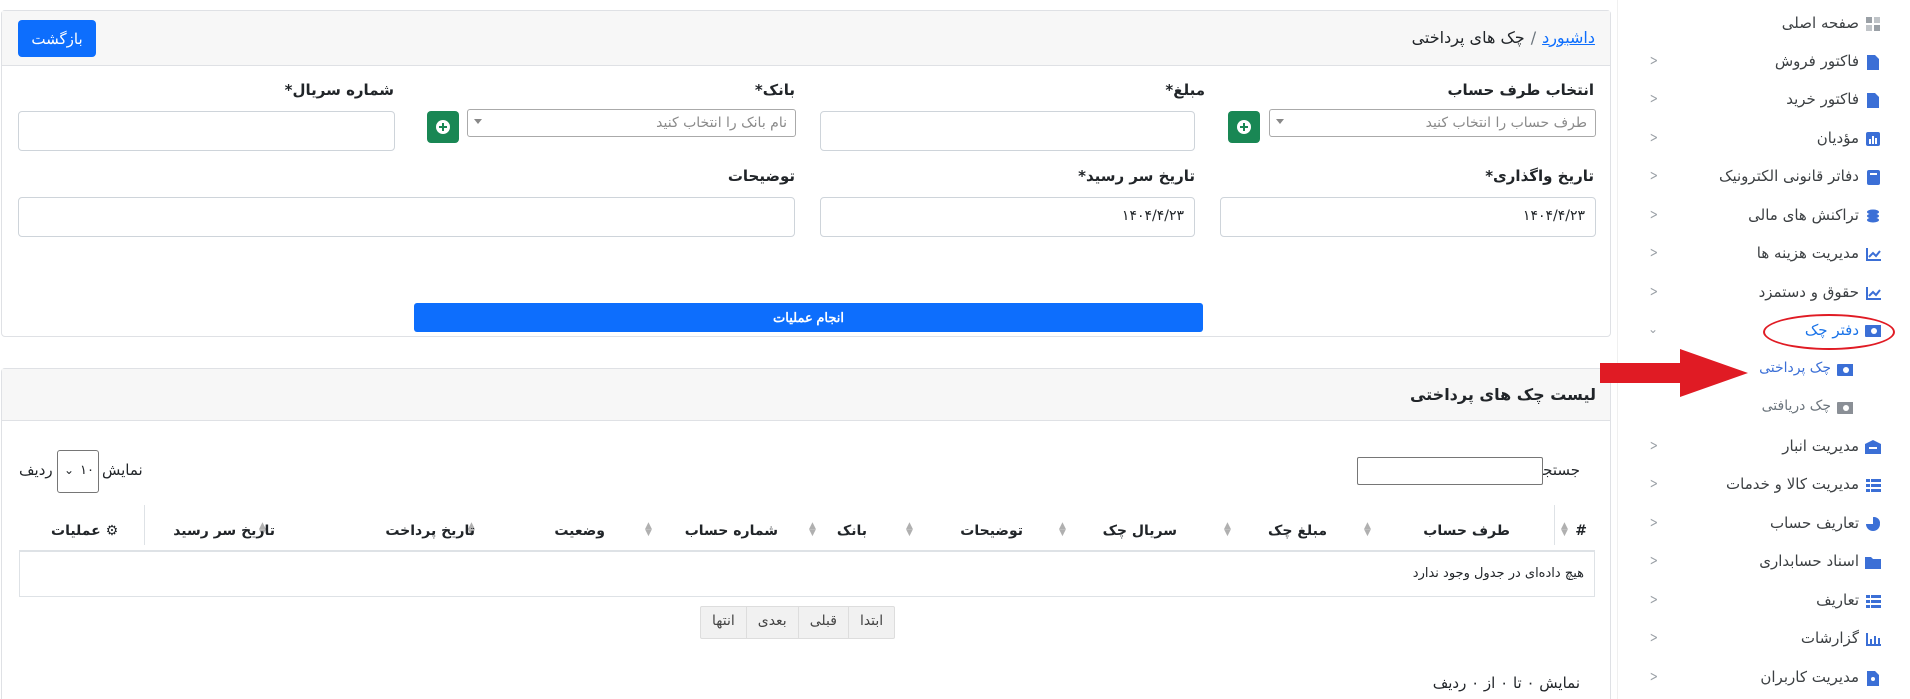  I want to click on bank-label: بانک*, so click(774, 90).